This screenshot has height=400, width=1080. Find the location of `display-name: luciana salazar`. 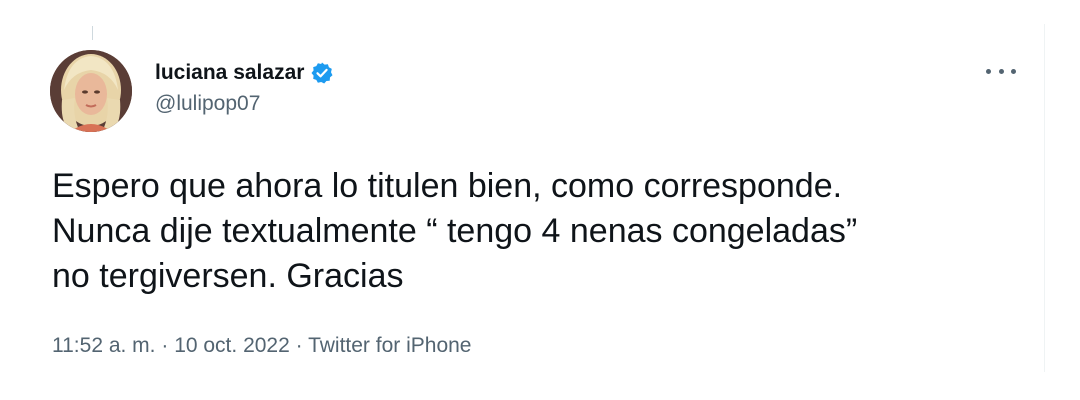

display-name: luciana salazar is located at coordinates (229, 73).